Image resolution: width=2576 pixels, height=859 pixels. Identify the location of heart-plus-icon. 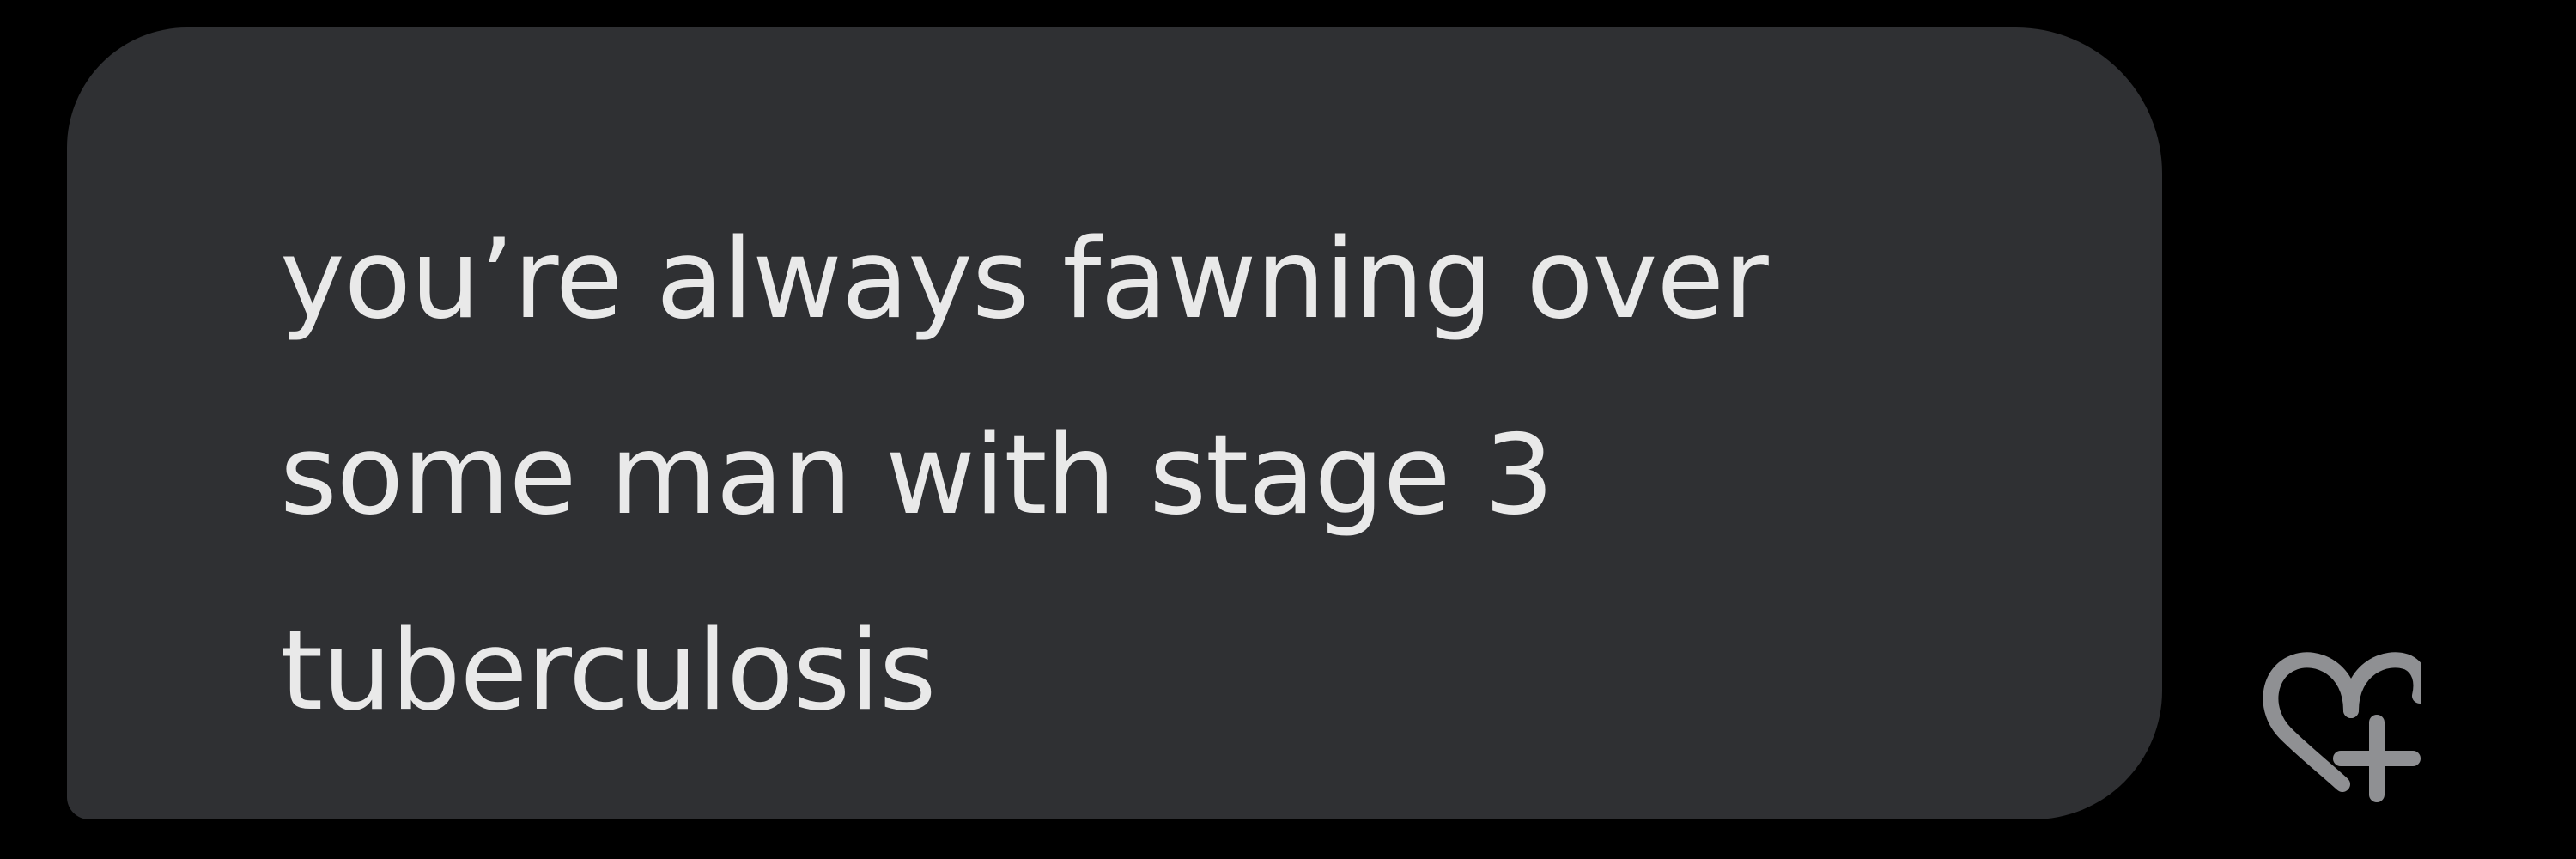
(2335, 717).